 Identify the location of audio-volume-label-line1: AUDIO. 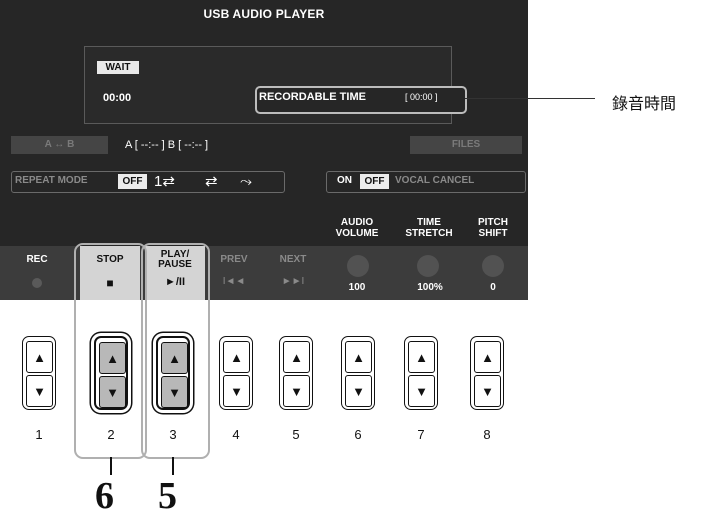
(357, 222).